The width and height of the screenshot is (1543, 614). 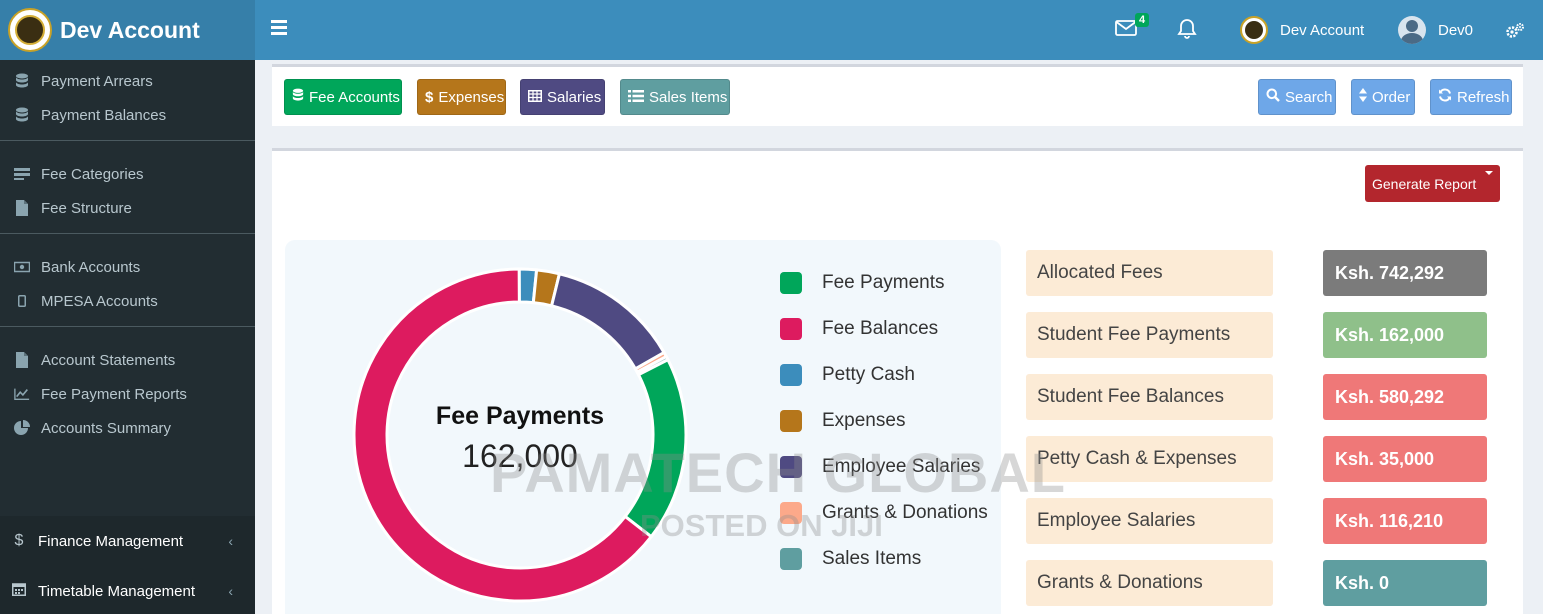 What do you see at coordinates (97, 81) in the screenshot?
I see `sidebar-item-label: Payment Arrears` at bounding box center [97, 81].